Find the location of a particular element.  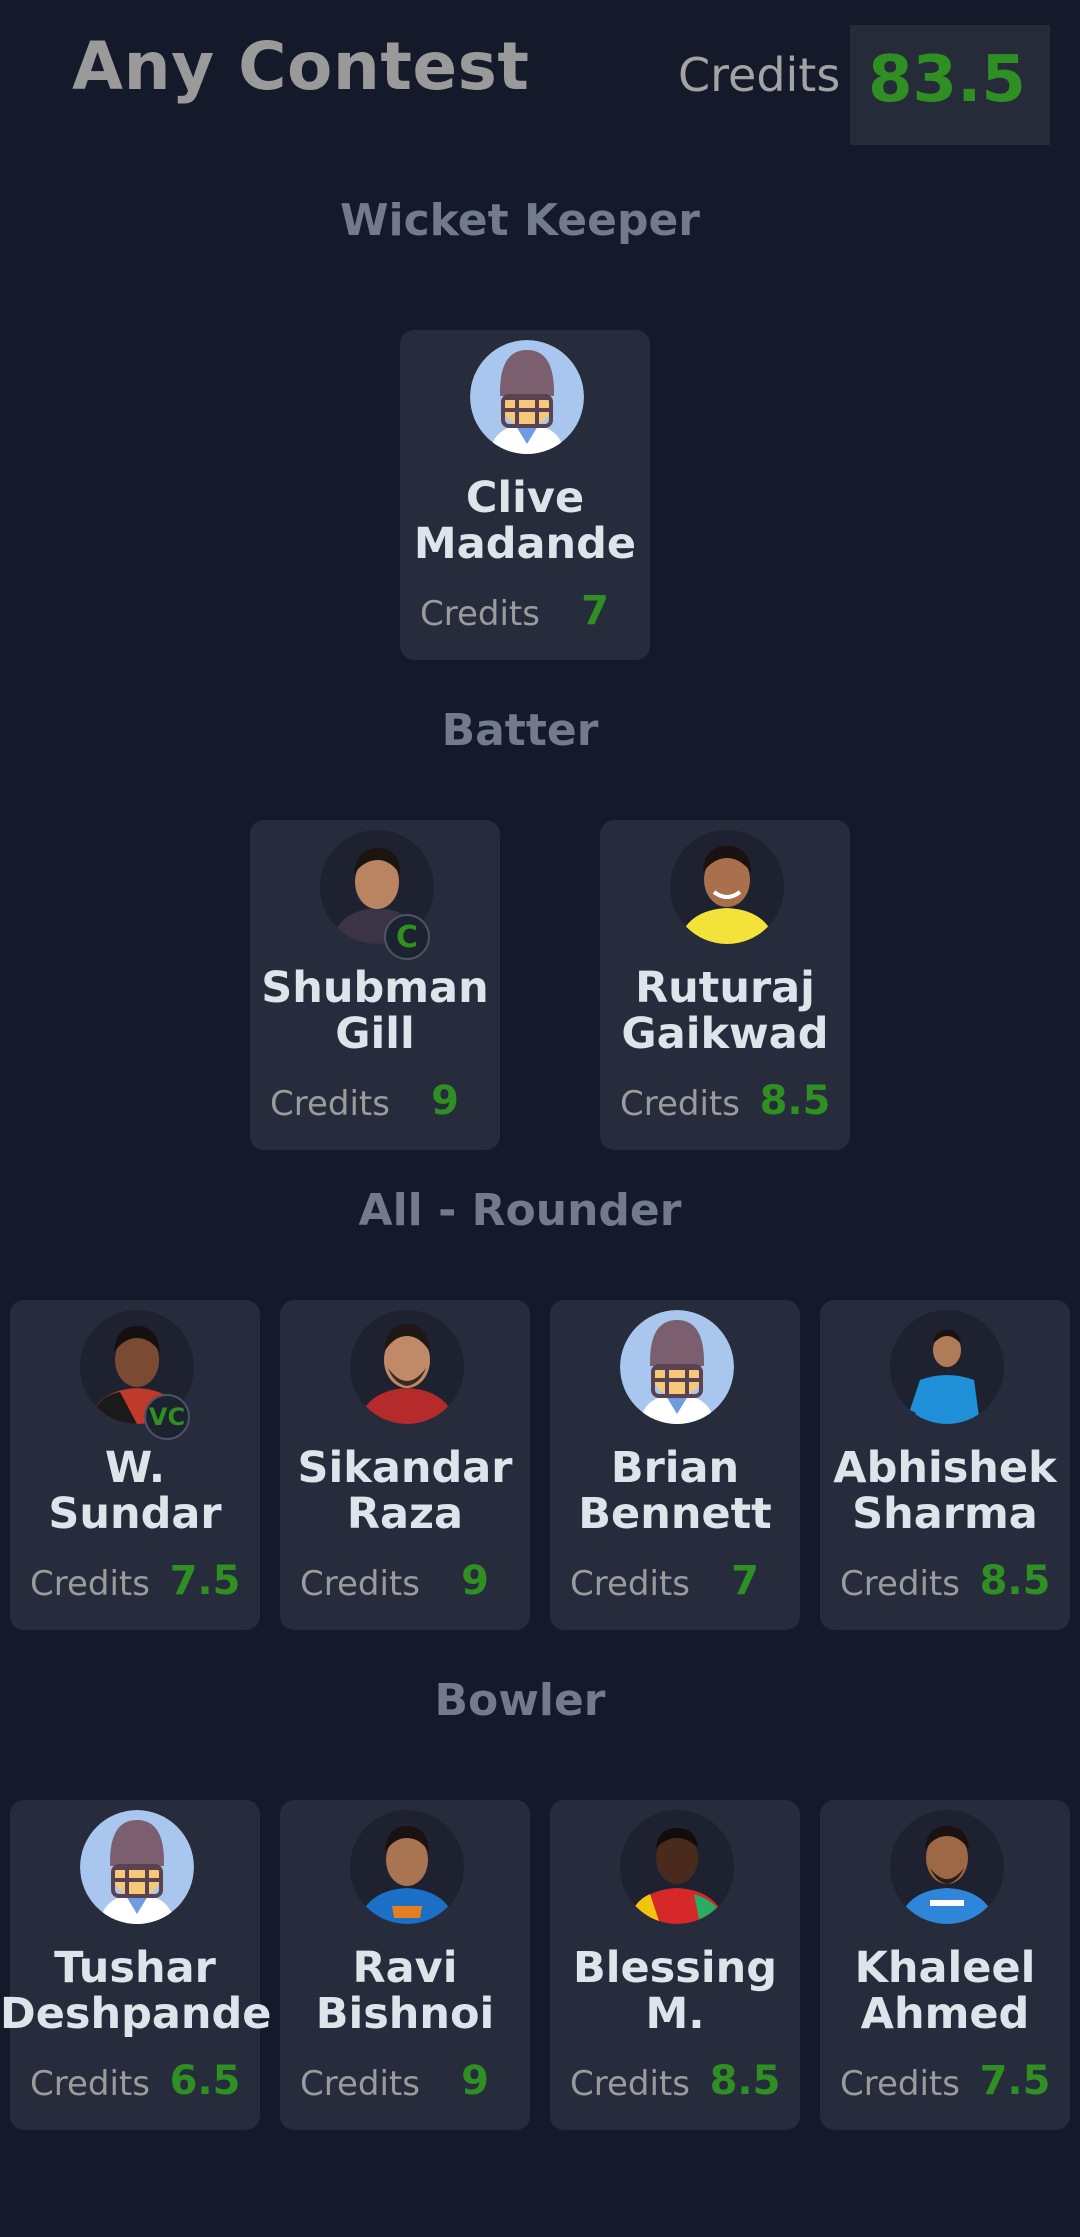

player-name: Khaleel Ahmed is located at coordinates (945, 1991).